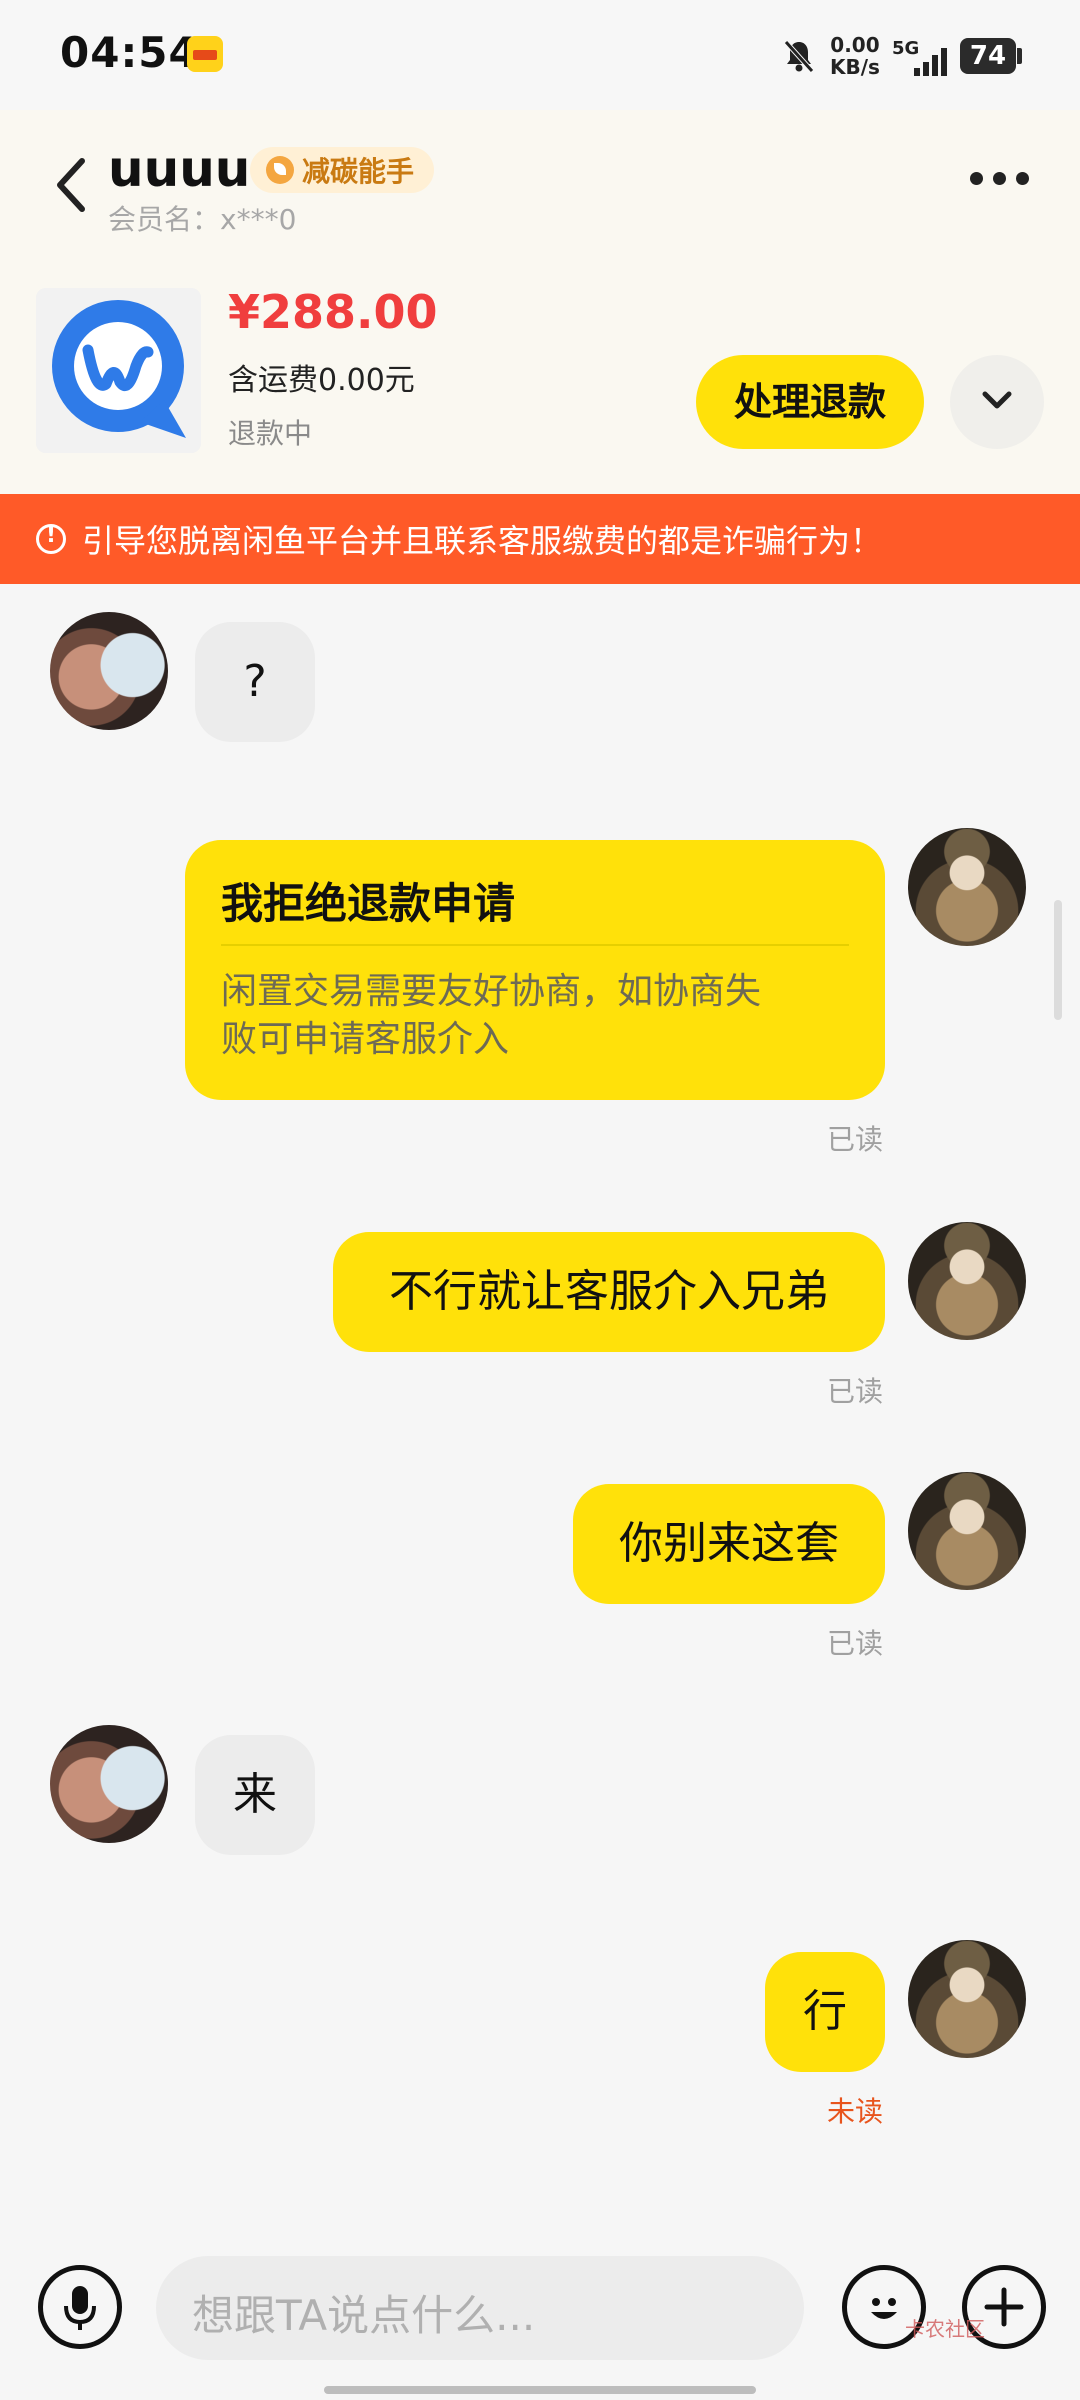 The image size is (1080, 2400). I want to click on message-bubble: 不行就让客服介入兄弟, so click(609, 1292).